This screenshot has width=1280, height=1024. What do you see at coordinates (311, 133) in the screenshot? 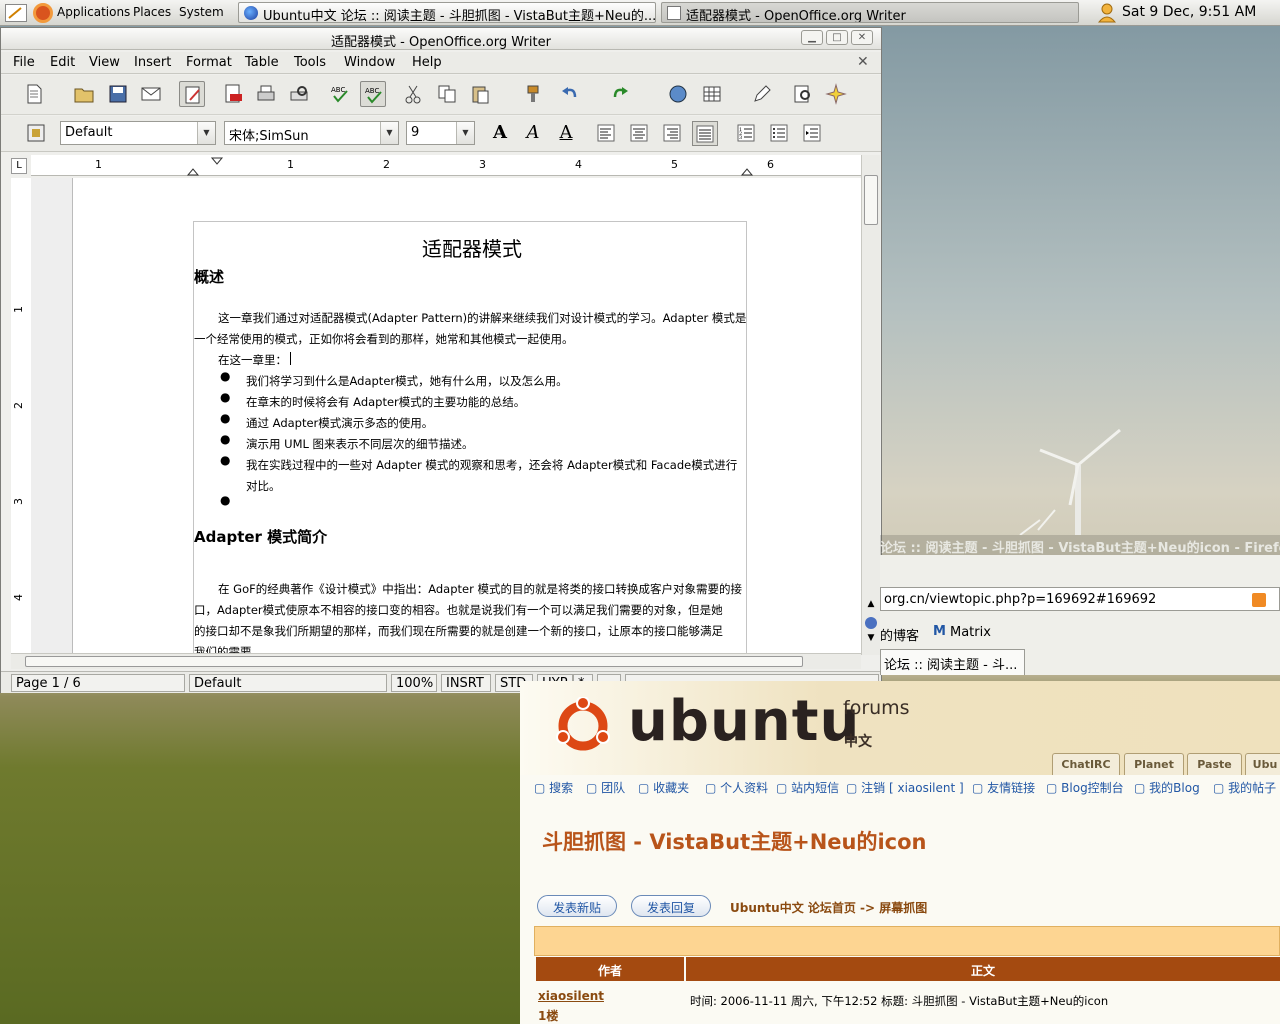
I see `font-name-select: 宋体;SimSun ▼` at bounding box center [311, 133].